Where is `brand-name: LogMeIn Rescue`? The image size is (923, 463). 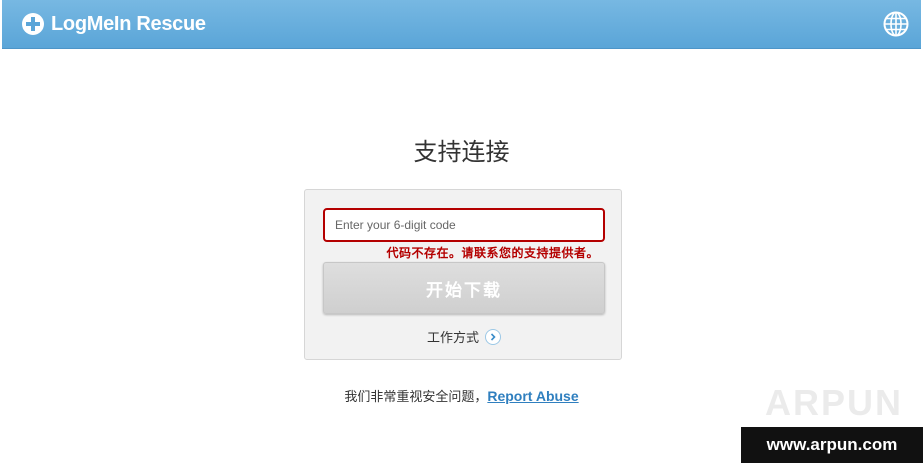
brand-name: LogMeIn Rescue is located at coordinates (128, 23).